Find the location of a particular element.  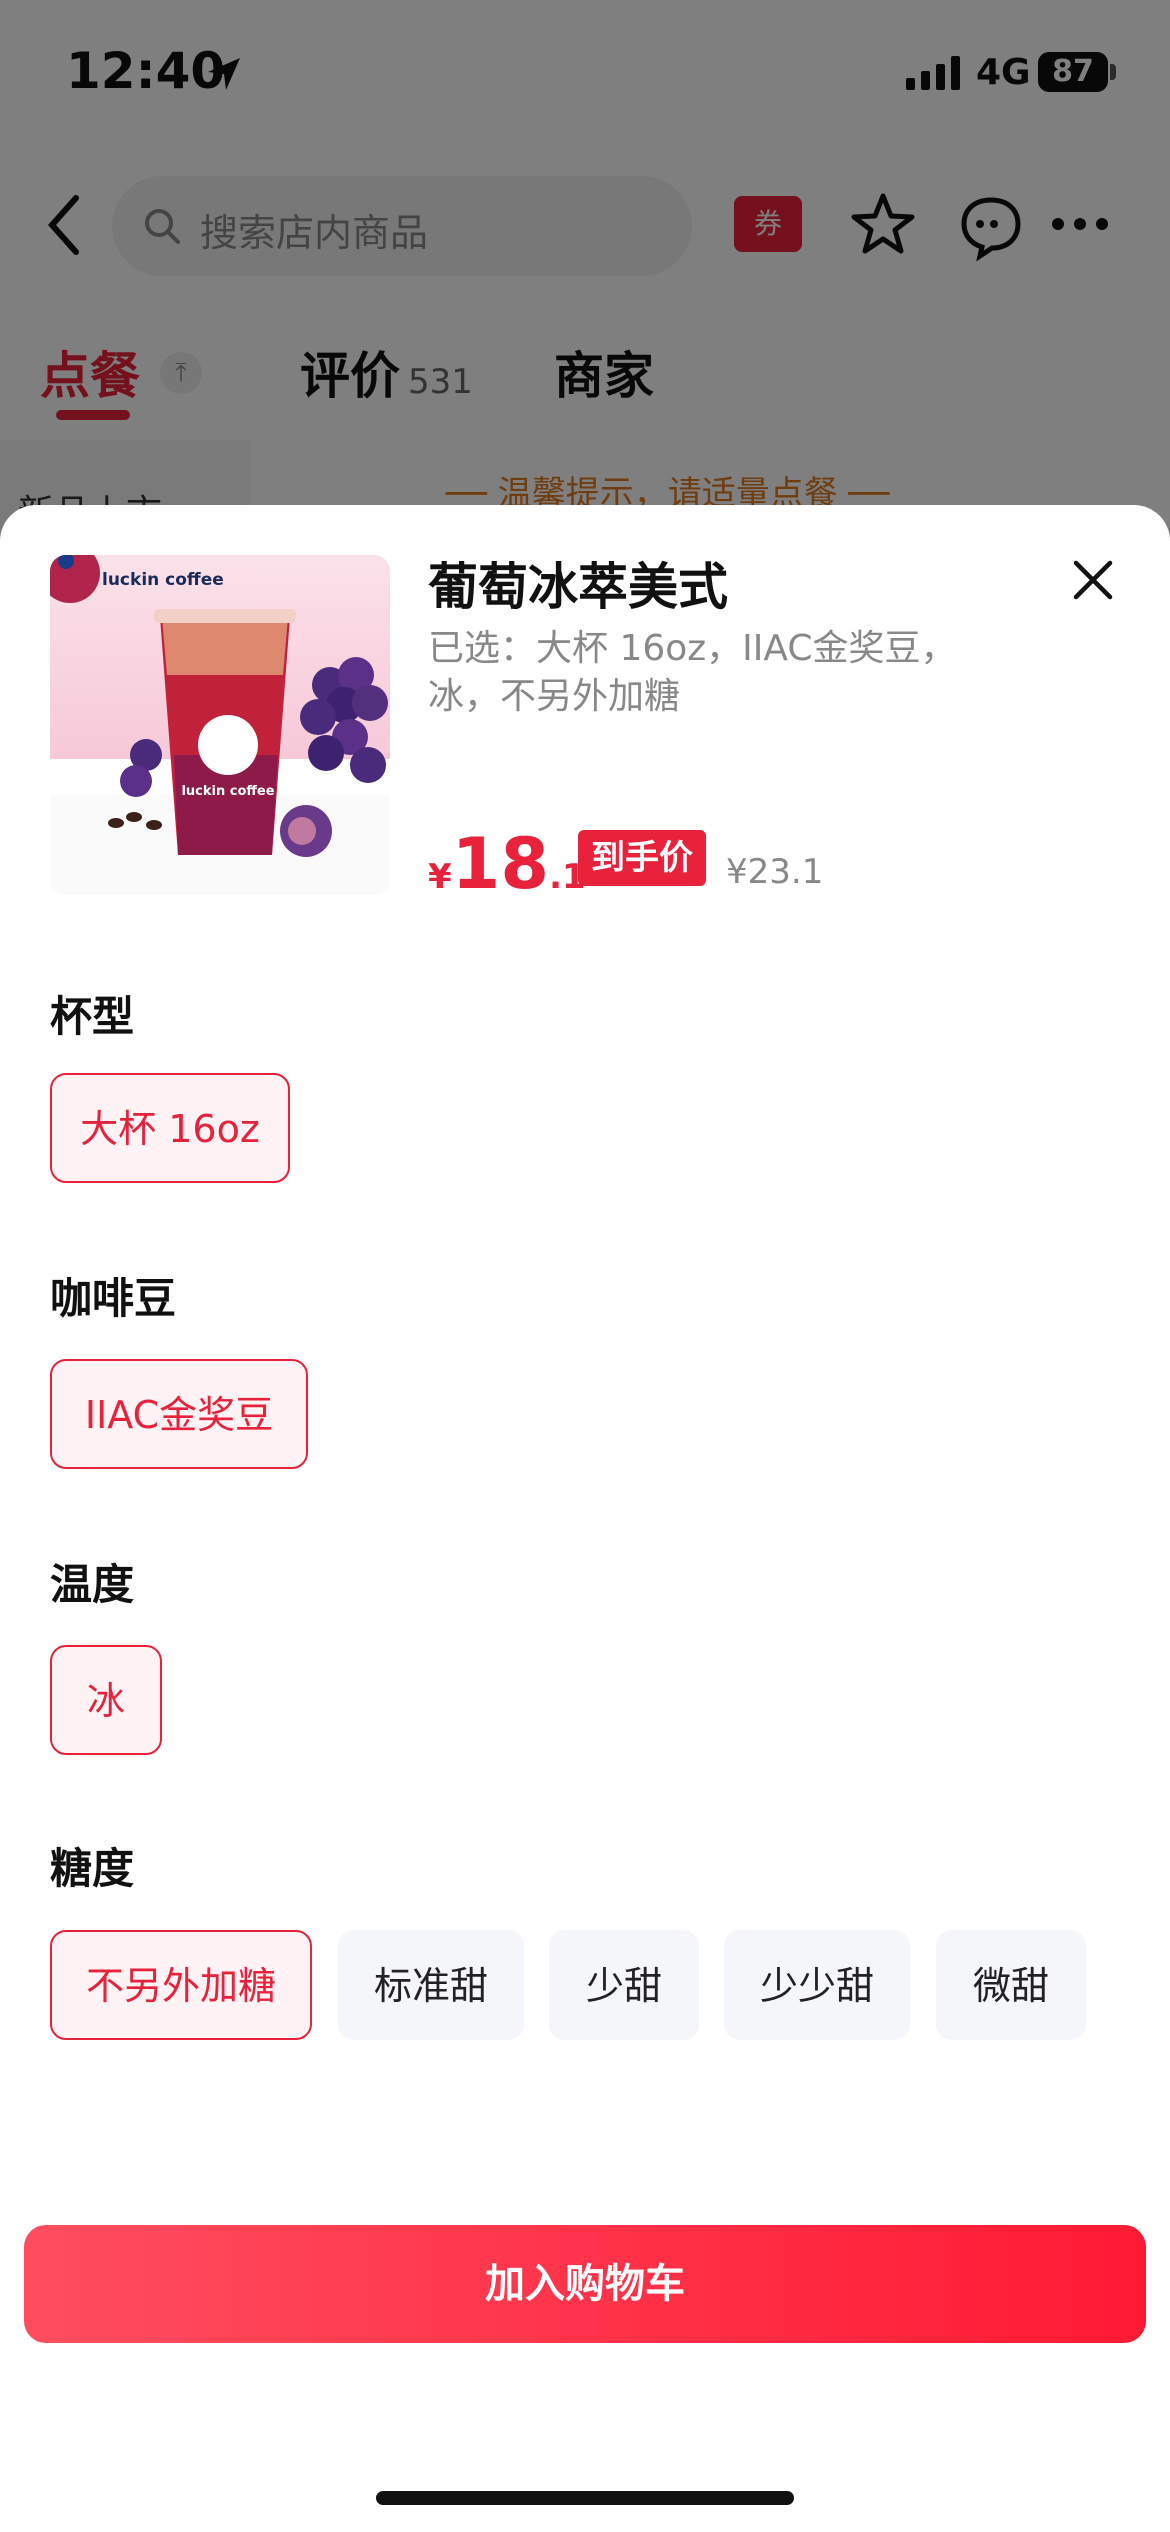

group-title-cup-size: 杯型 is located at coordinates (92, 1016).